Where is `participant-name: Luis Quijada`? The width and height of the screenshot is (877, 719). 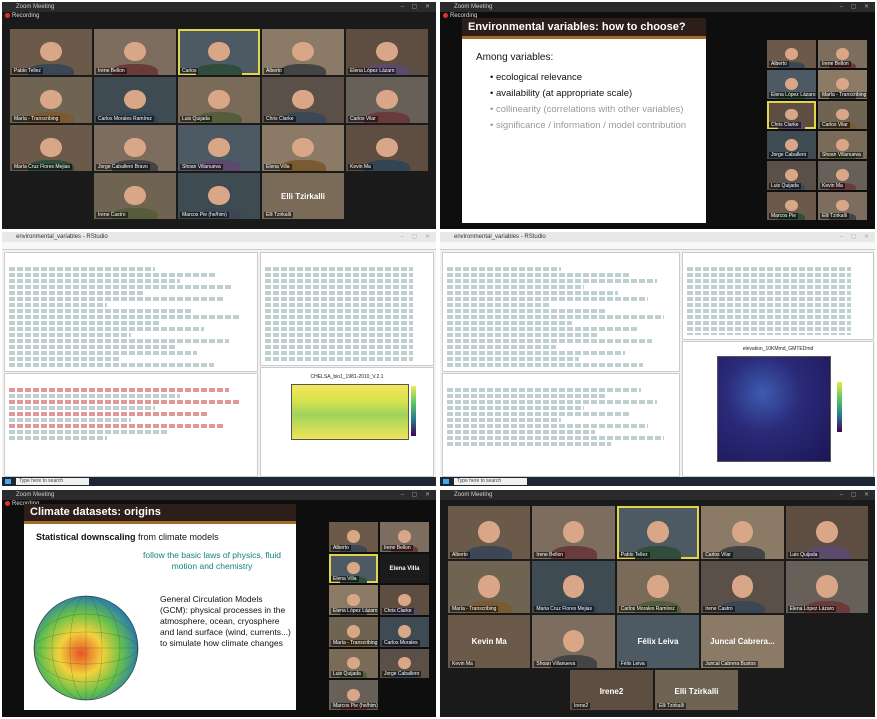
participant-name: Luis Quijada is located at coordinates (347, 674).